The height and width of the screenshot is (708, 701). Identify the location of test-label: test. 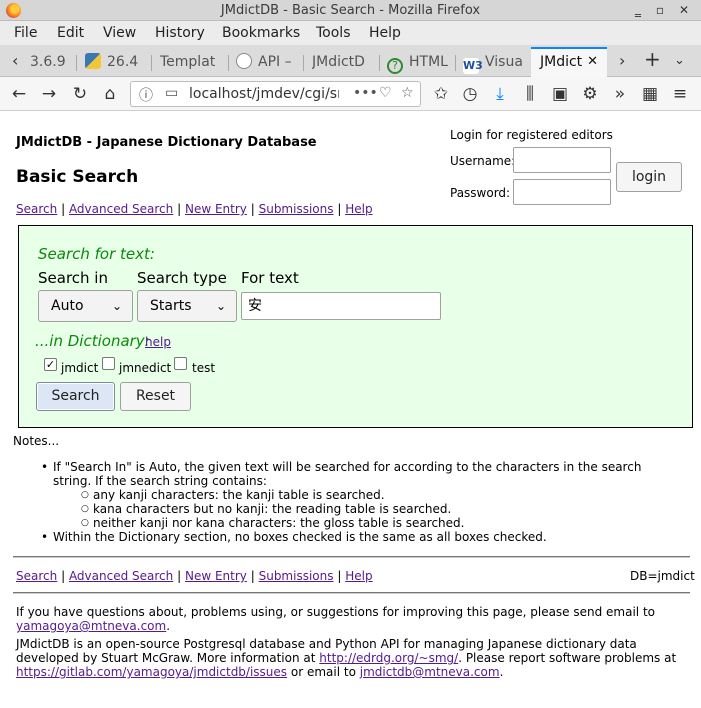
(204, 368).